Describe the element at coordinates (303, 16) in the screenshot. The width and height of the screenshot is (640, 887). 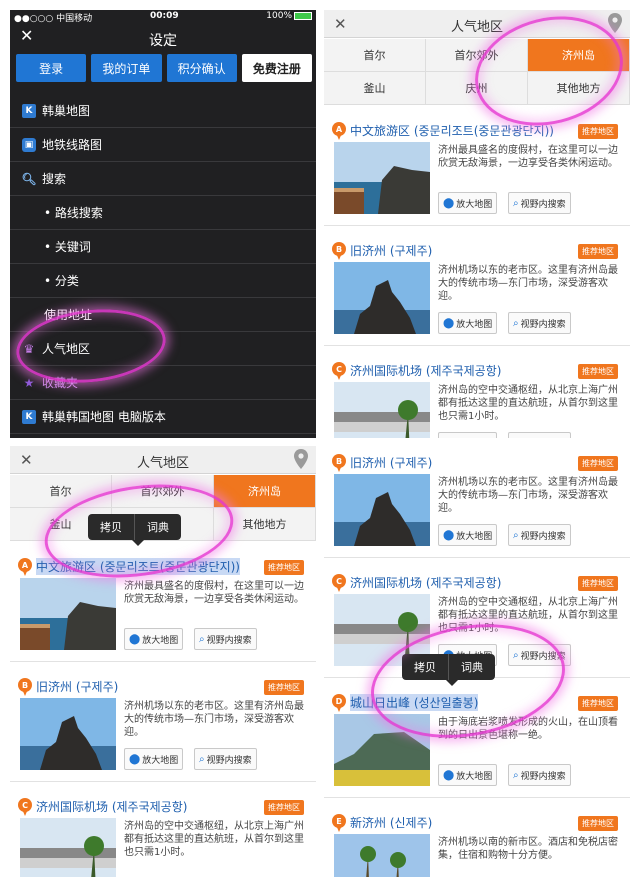
I see `battery-icon` at that location.